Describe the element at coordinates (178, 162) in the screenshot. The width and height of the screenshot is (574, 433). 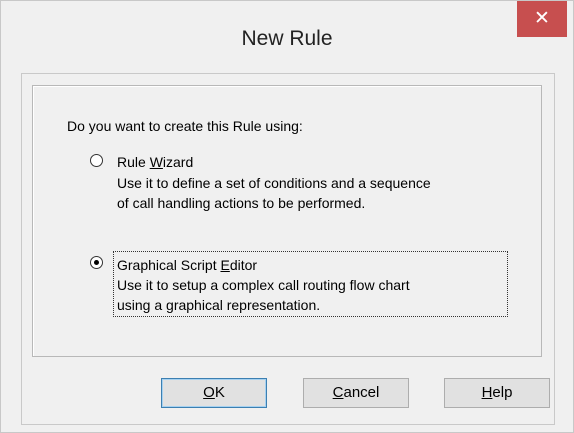
I see `rule-wizard-label-post: izard` at that location.